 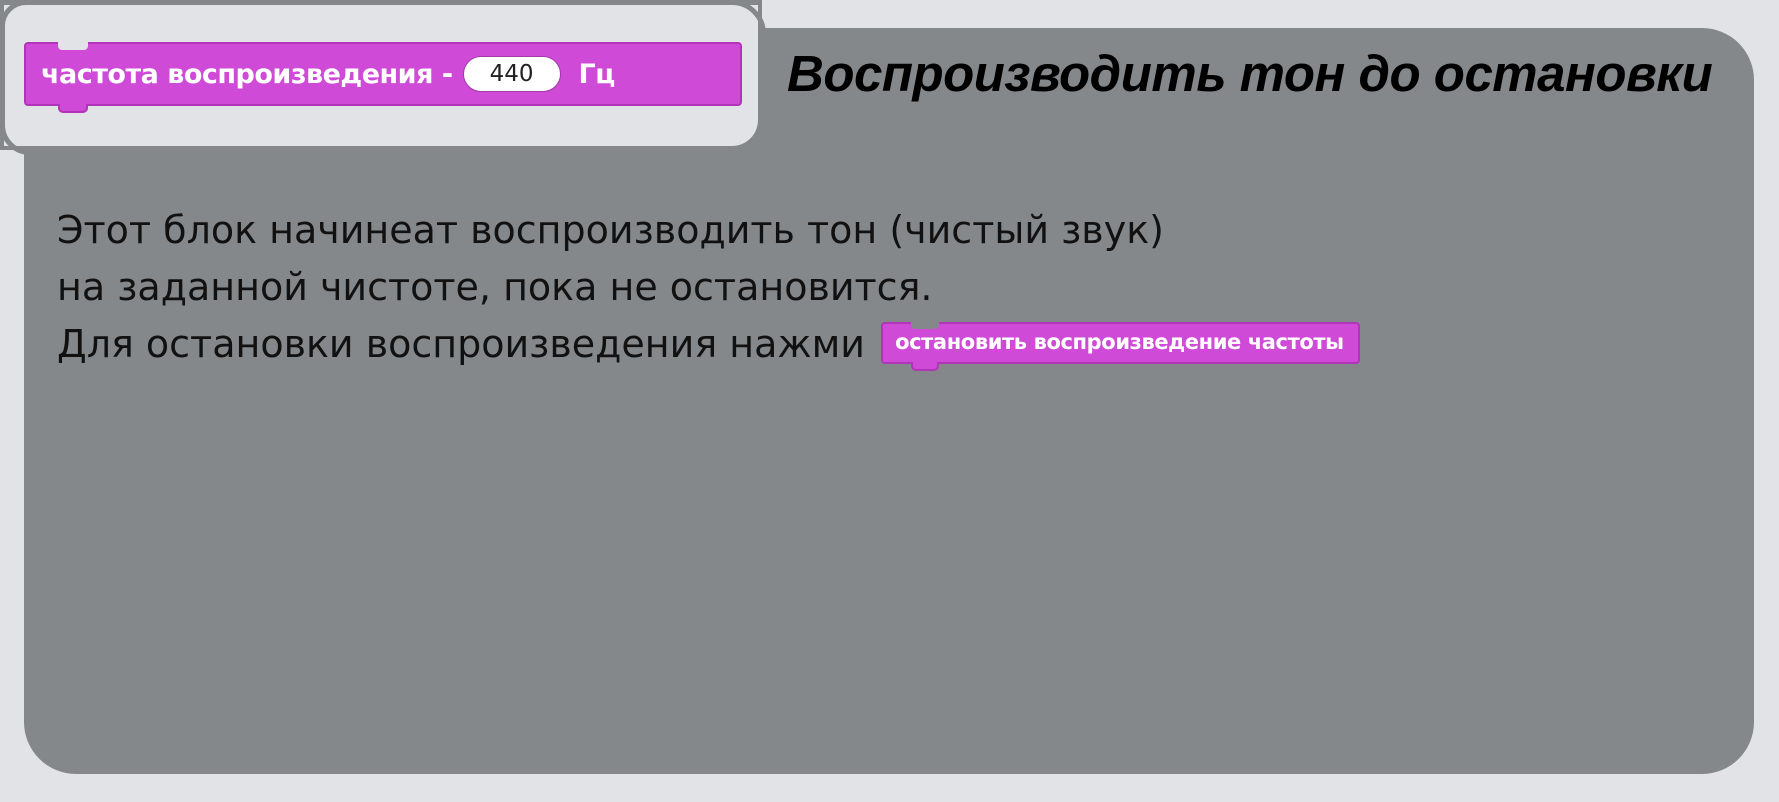 What do you see at coordinates (597, 74) in the screenshot?
I see `block-unit: Гц` at bounding box center [597, 74].